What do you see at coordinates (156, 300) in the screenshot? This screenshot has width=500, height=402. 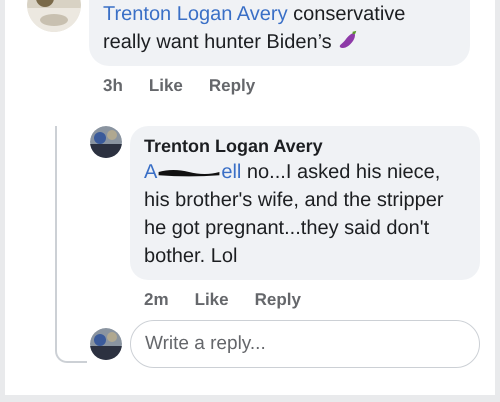 I see `timestamp: 2m` at bounding box center [156, 300].